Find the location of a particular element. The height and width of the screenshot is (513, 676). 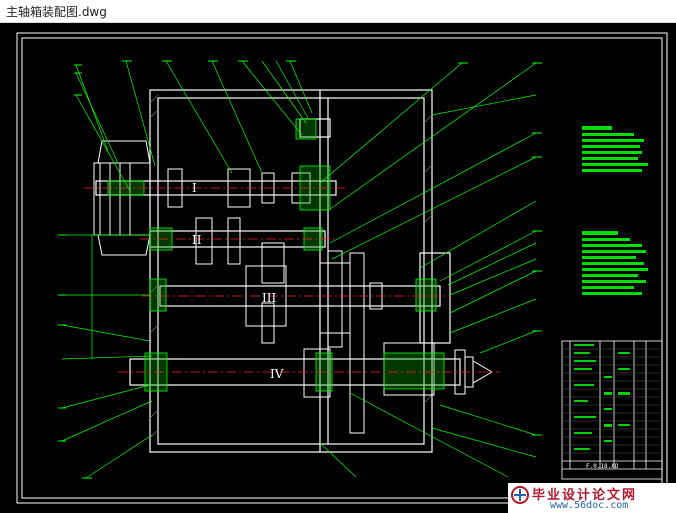

watermark-logo-icon is located at coordinates (520, 495).